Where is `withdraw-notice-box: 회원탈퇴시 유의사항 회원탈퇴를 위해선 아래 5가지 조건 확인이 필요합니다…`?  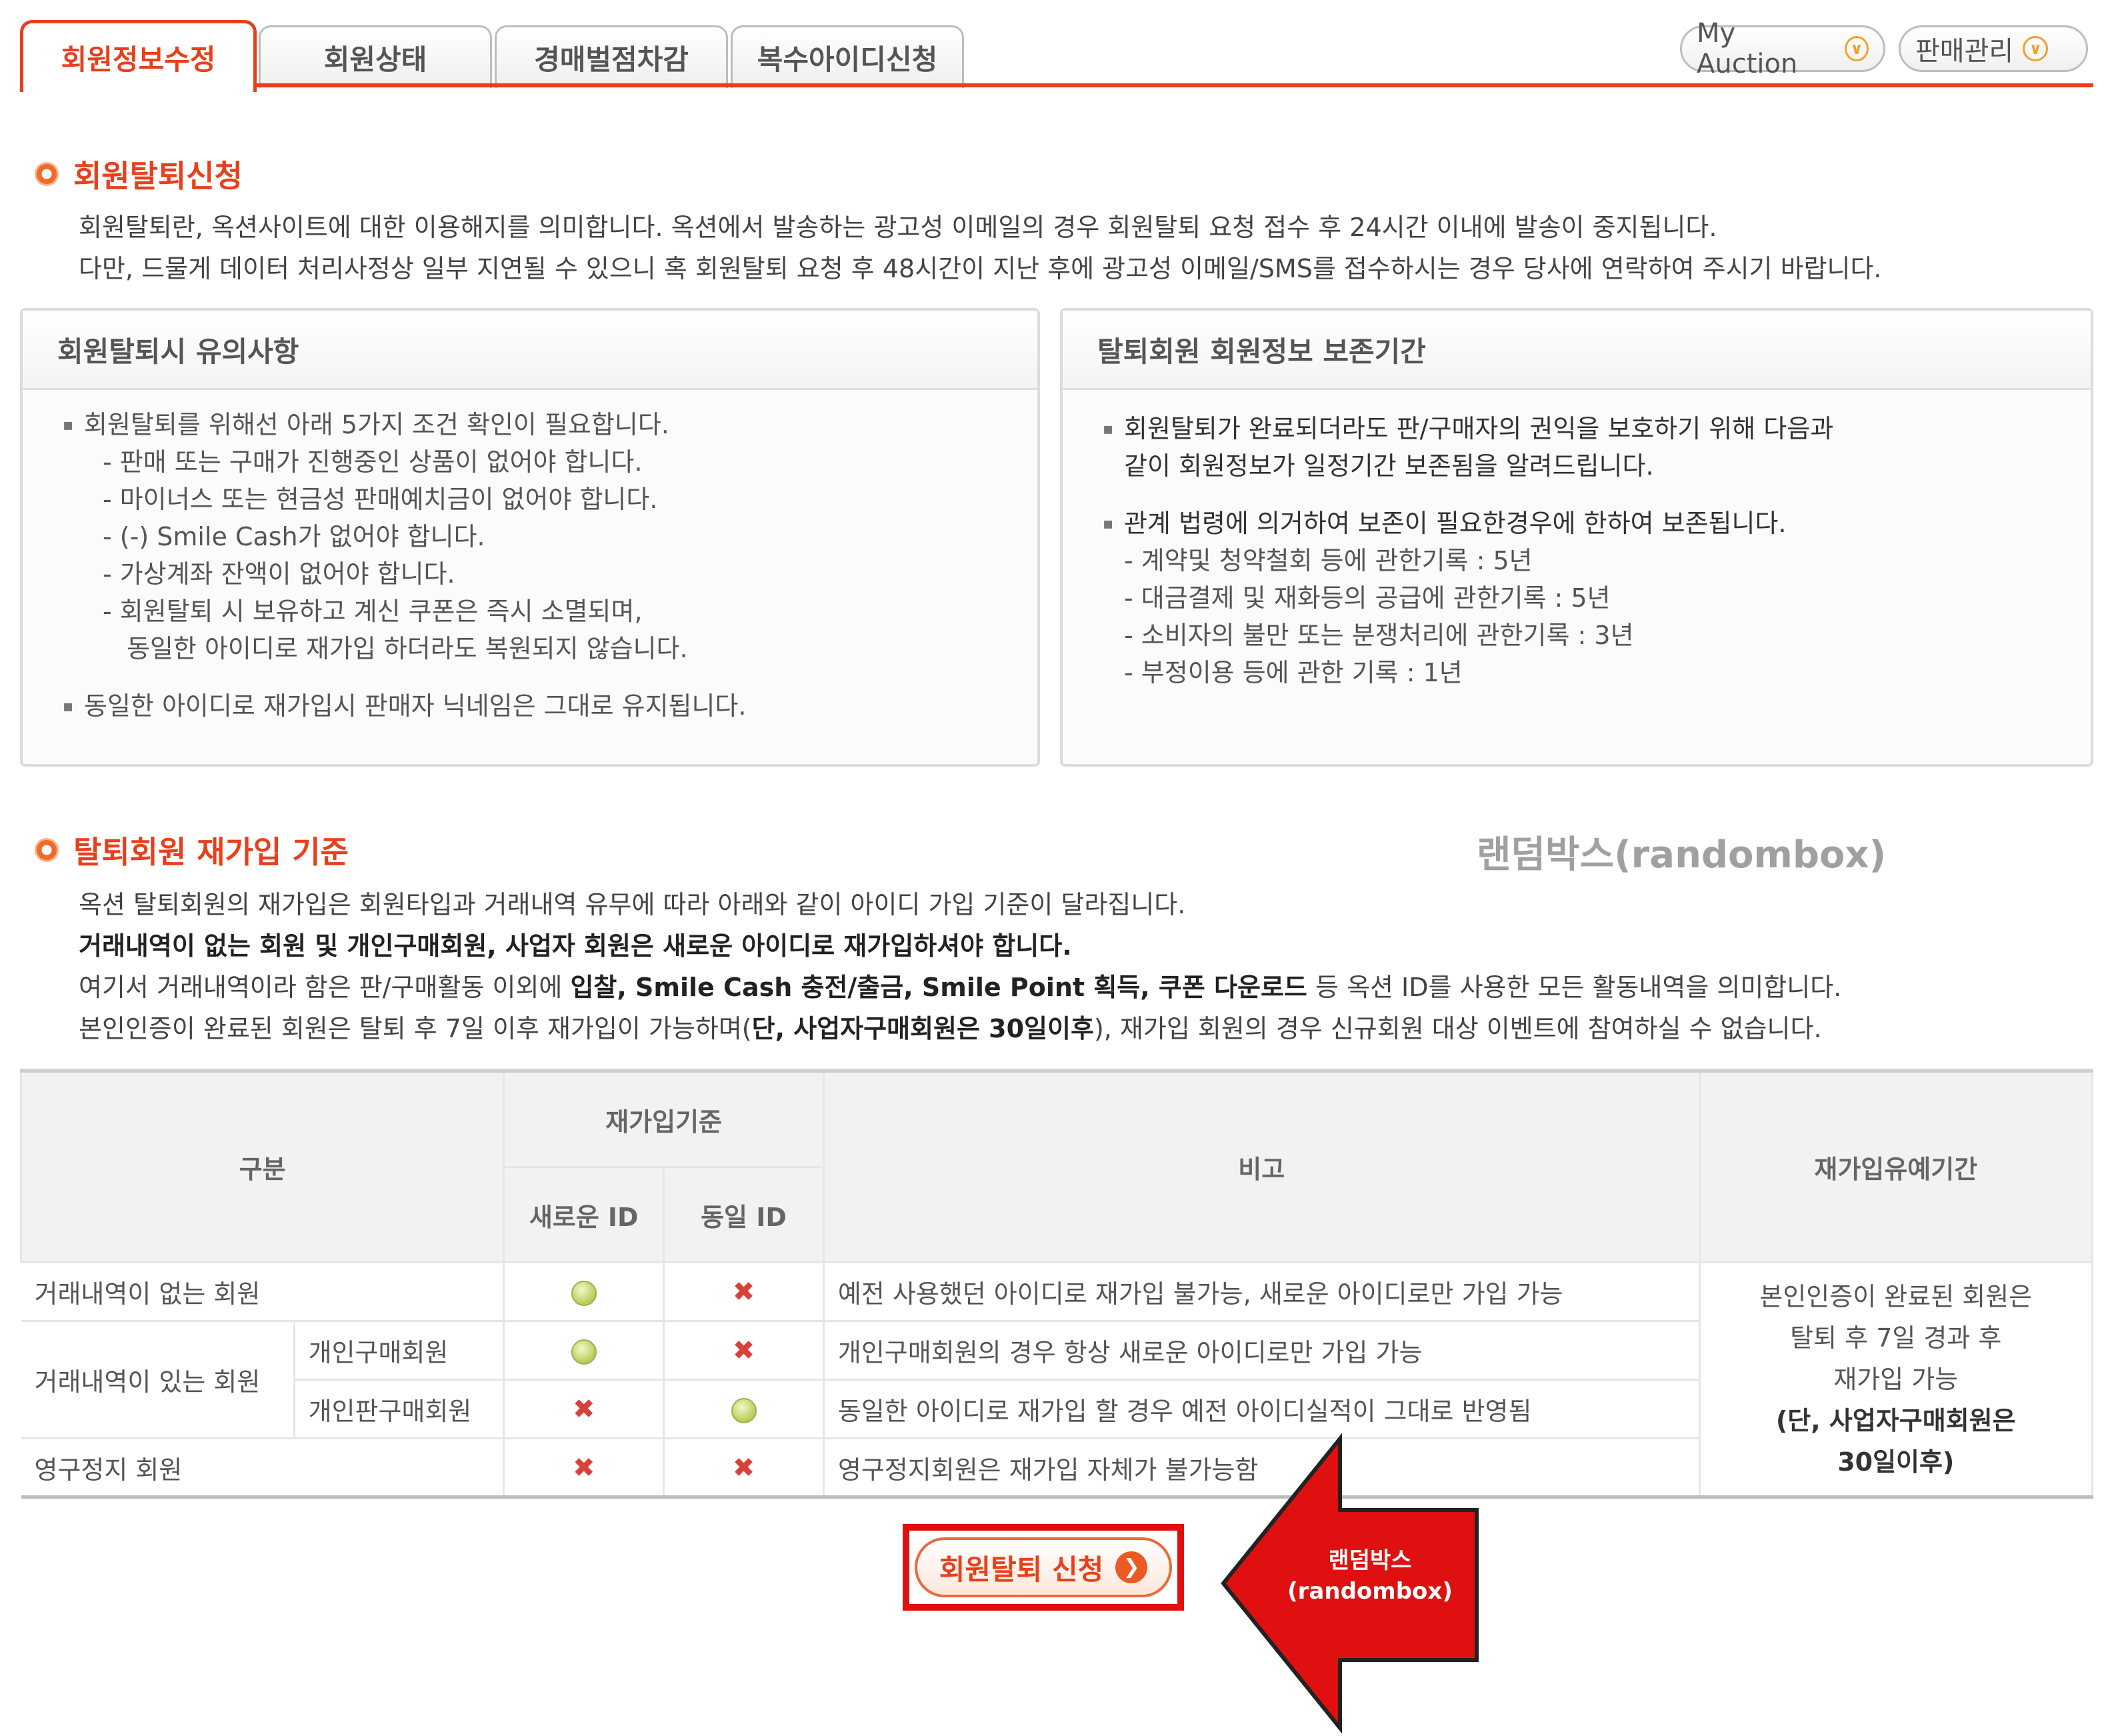
withdraw-notice-box: 회원탈퇴시 유의사항 회원탈퇴를 위해선 아래 5가지 조건 확인이 필요합니다… is located at coordinates (530, 537).